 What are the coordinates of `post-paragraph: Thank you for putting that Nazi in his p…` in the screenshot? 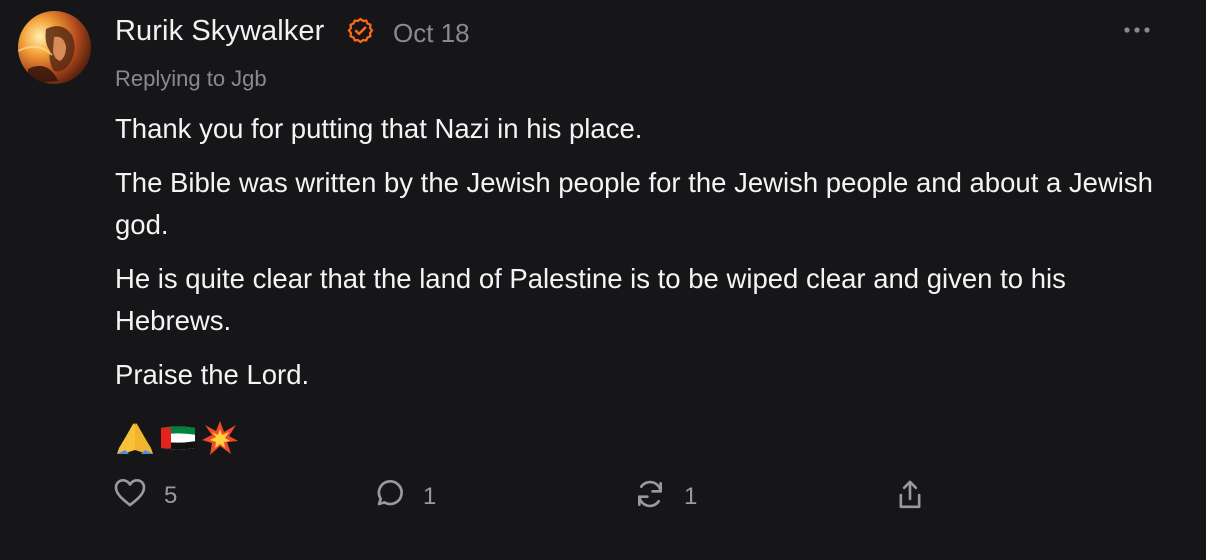 It's located at (379, 128).